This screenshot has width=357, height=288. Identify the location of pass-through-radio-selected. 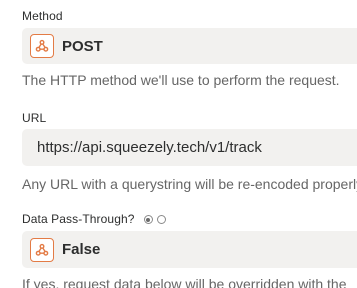
(148, 220).